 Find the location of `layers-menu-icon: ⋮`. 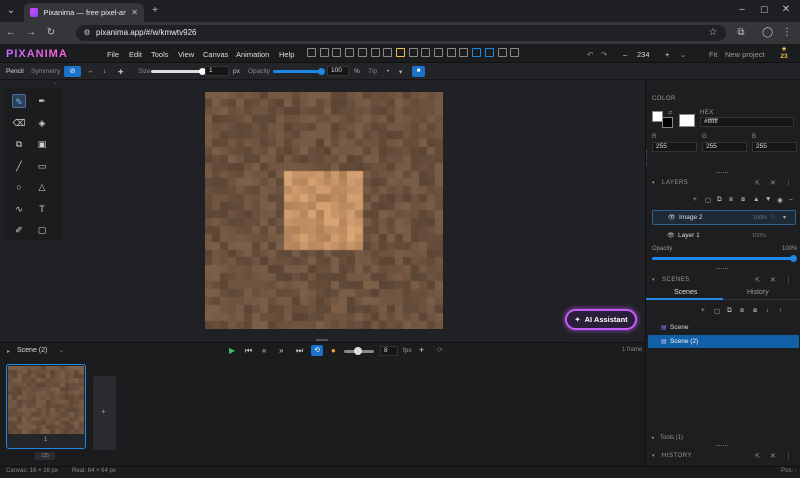

layers-menu-icon: ⋮ is located at coordinates (788, 183).